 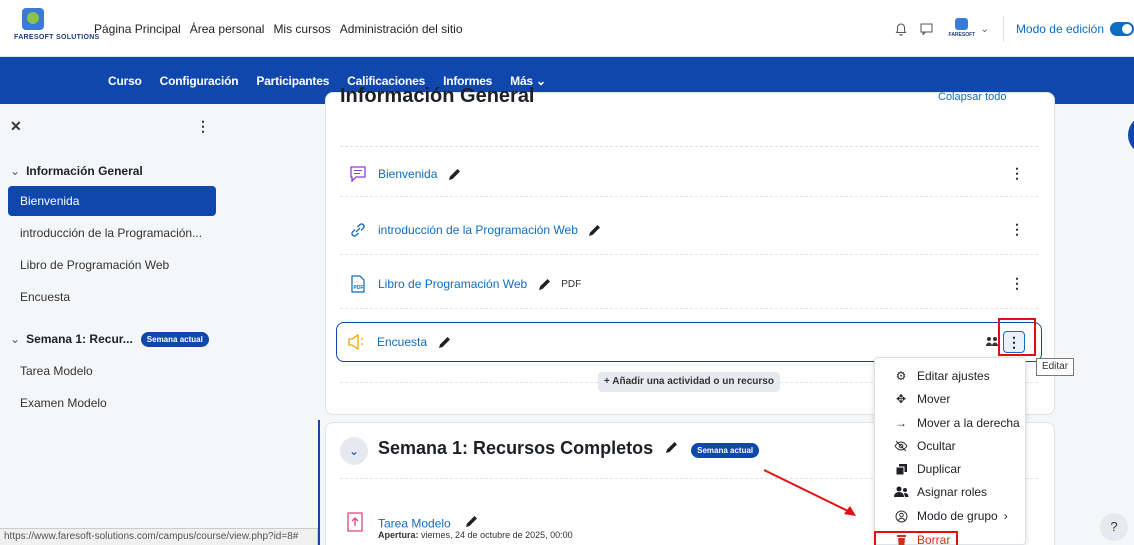 What do you see at coordinates (112, 297) in the screenshot?
I see `course-index-item-encuesta: Encuesta` at bounding box center [112, 297].